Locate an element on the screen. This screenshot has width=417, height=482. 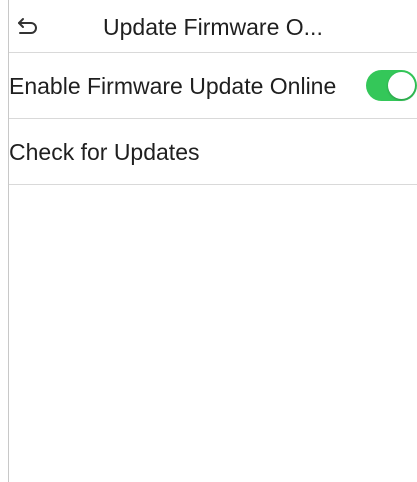
toggle-knob is located at coordinates (401, 85).